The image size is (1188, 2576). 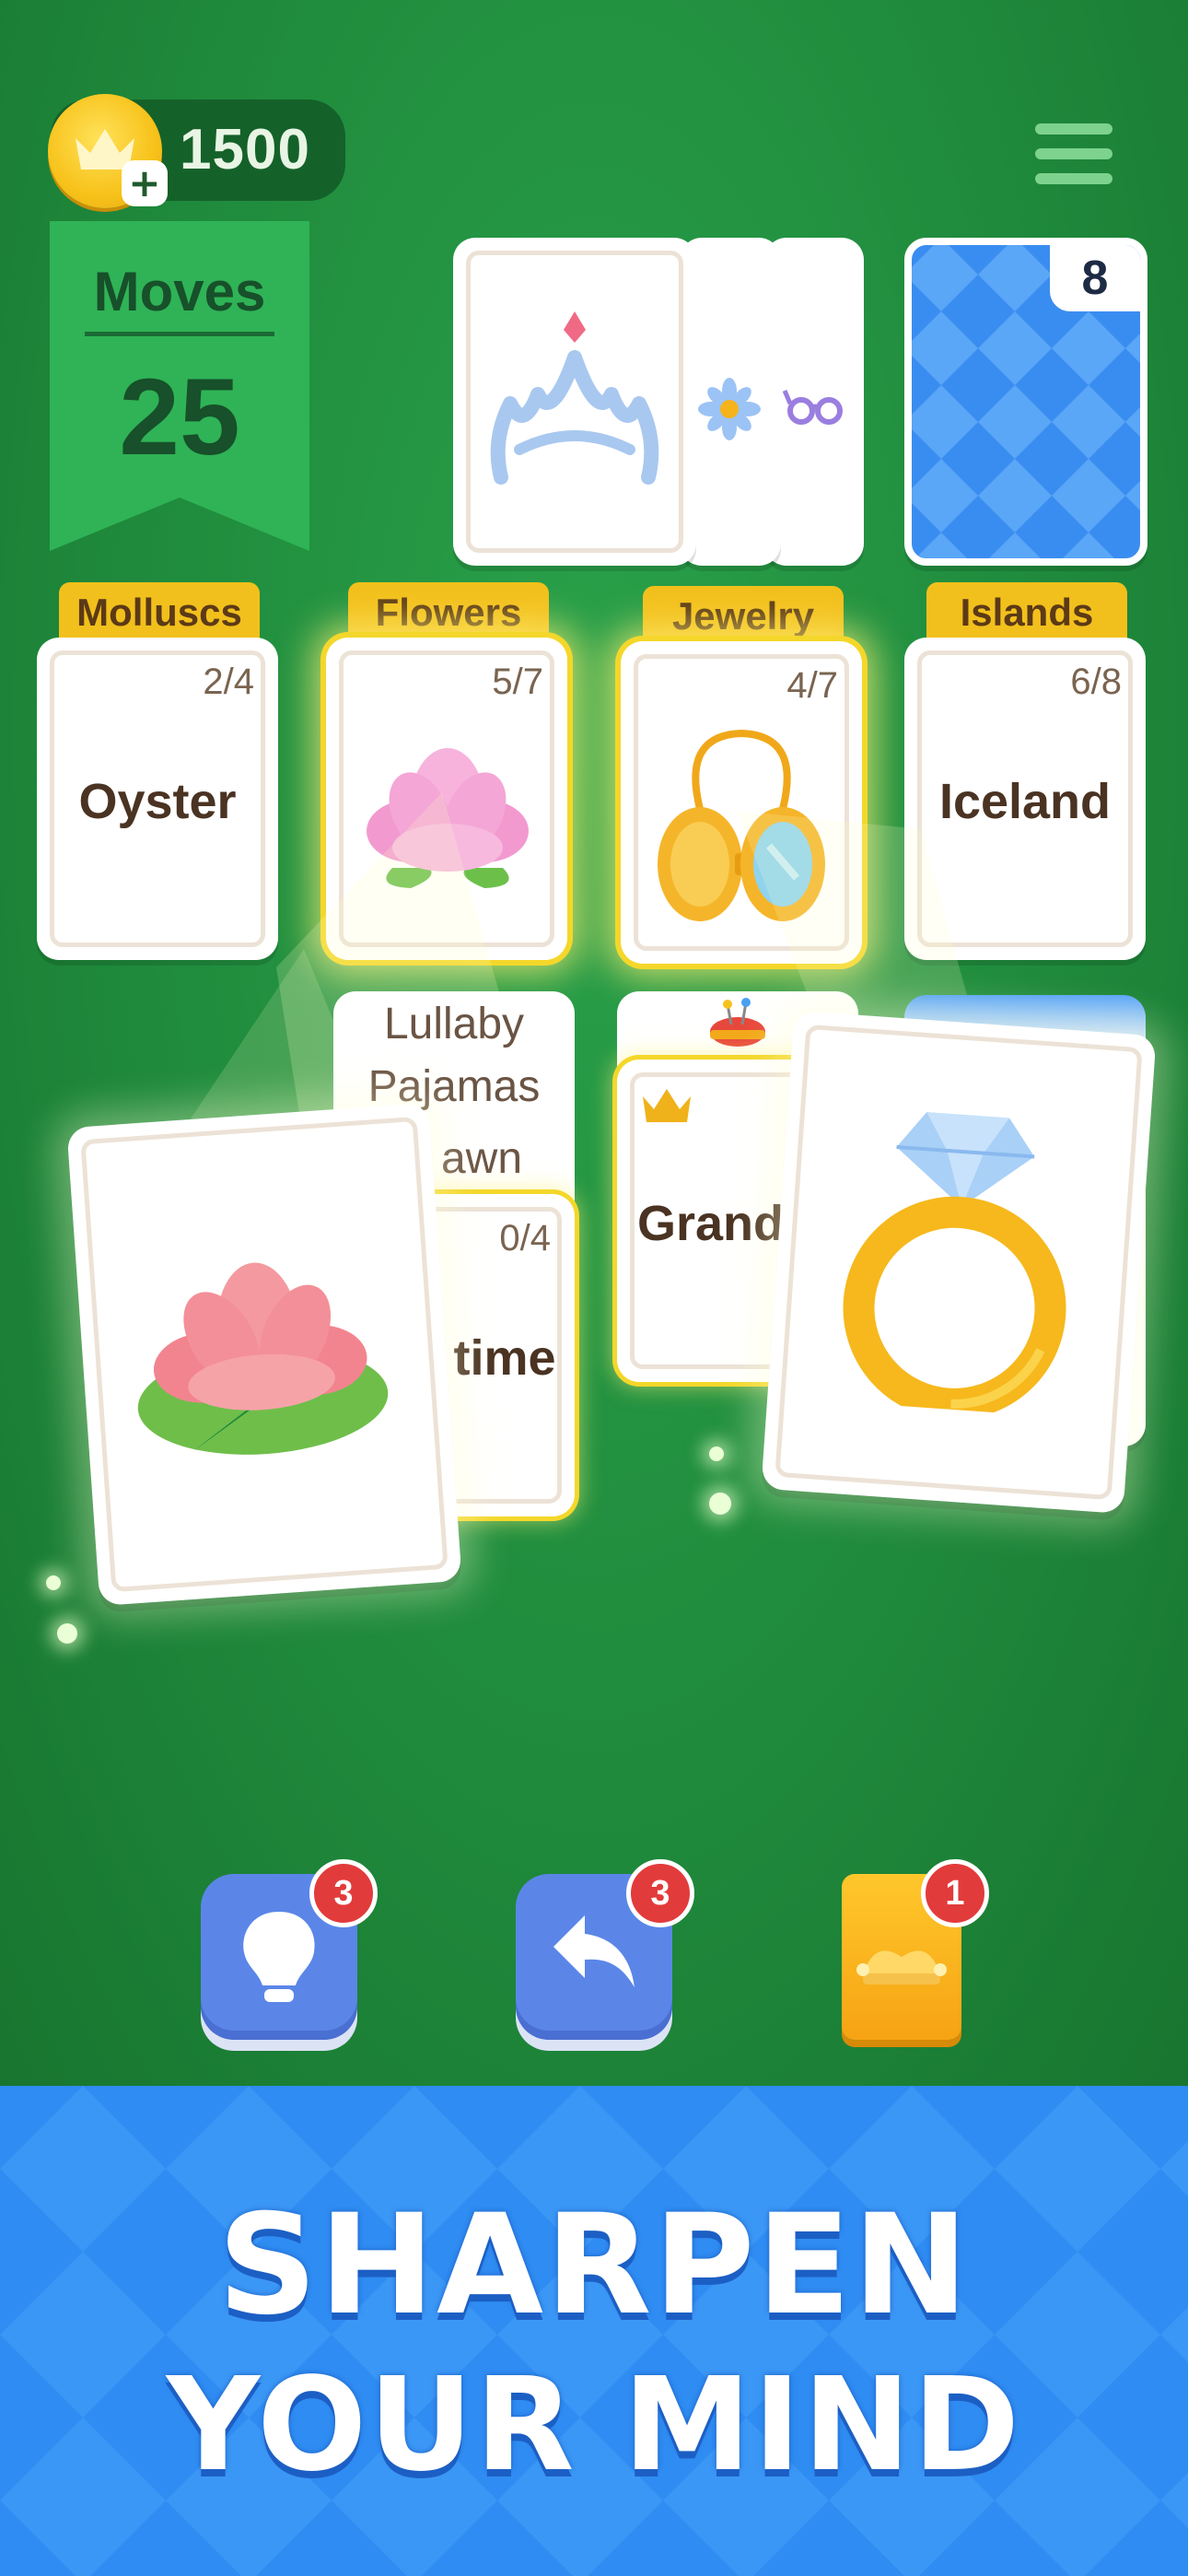 I want to click on banner-headline-line2: YOUR MIND, so click(x=594, y=2425).